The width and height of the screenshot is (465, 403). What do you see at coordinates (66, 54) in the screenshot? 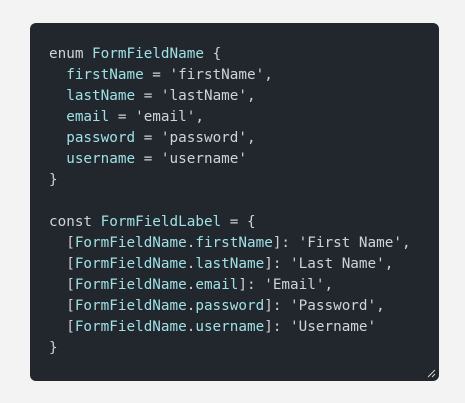
I see `enum-keyword: enum` at bounding box center [66, 54].